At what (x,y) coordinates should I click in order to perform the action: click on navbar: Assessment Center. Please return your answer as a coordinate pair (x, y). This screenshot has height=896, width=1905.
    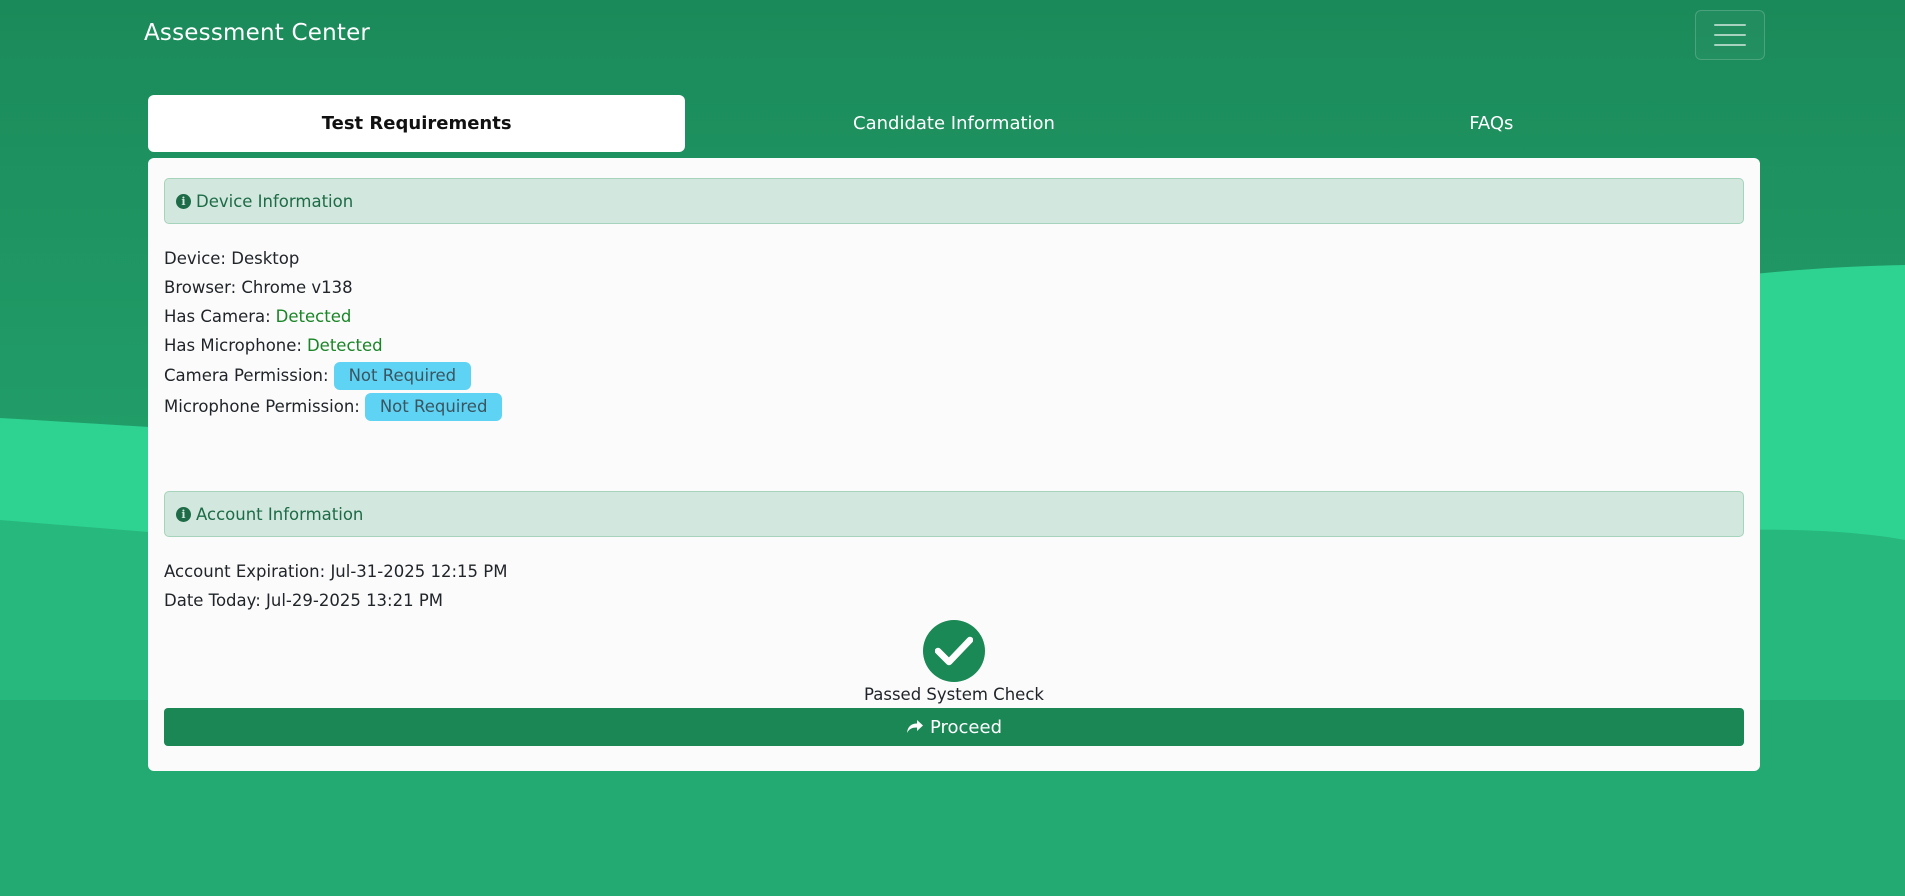
    Looking at the image, I should click on (952, 35).